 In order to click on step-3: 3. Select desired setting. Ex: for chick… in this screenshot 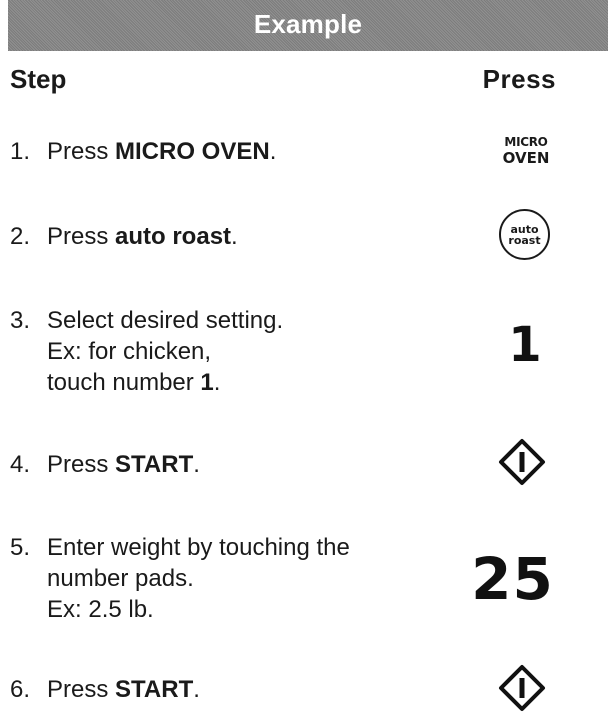, I will do `click(238, 351)`.